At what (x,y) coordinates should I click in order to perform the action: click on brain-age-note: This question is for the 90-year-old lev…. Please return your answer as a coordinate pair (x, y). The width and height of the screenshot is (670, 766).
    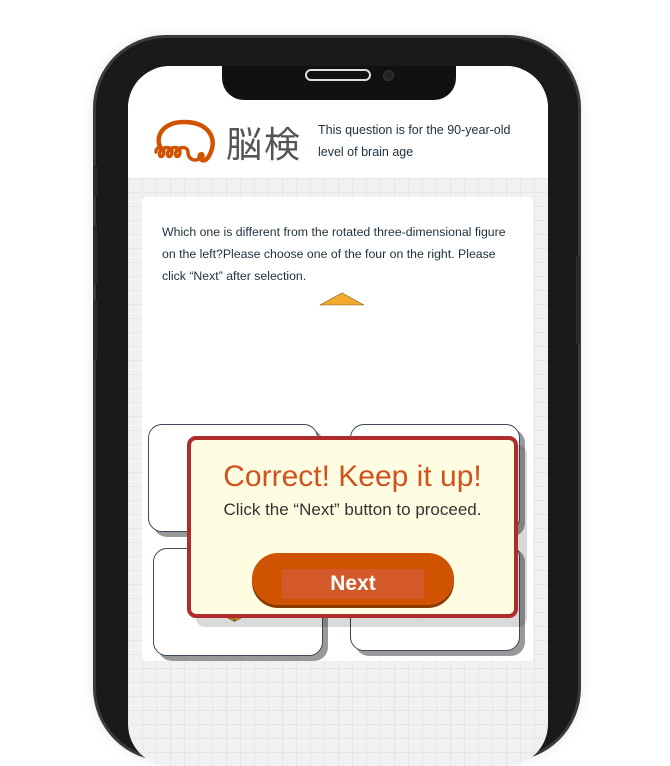
    Looking at the image, I should click on (414, 141).